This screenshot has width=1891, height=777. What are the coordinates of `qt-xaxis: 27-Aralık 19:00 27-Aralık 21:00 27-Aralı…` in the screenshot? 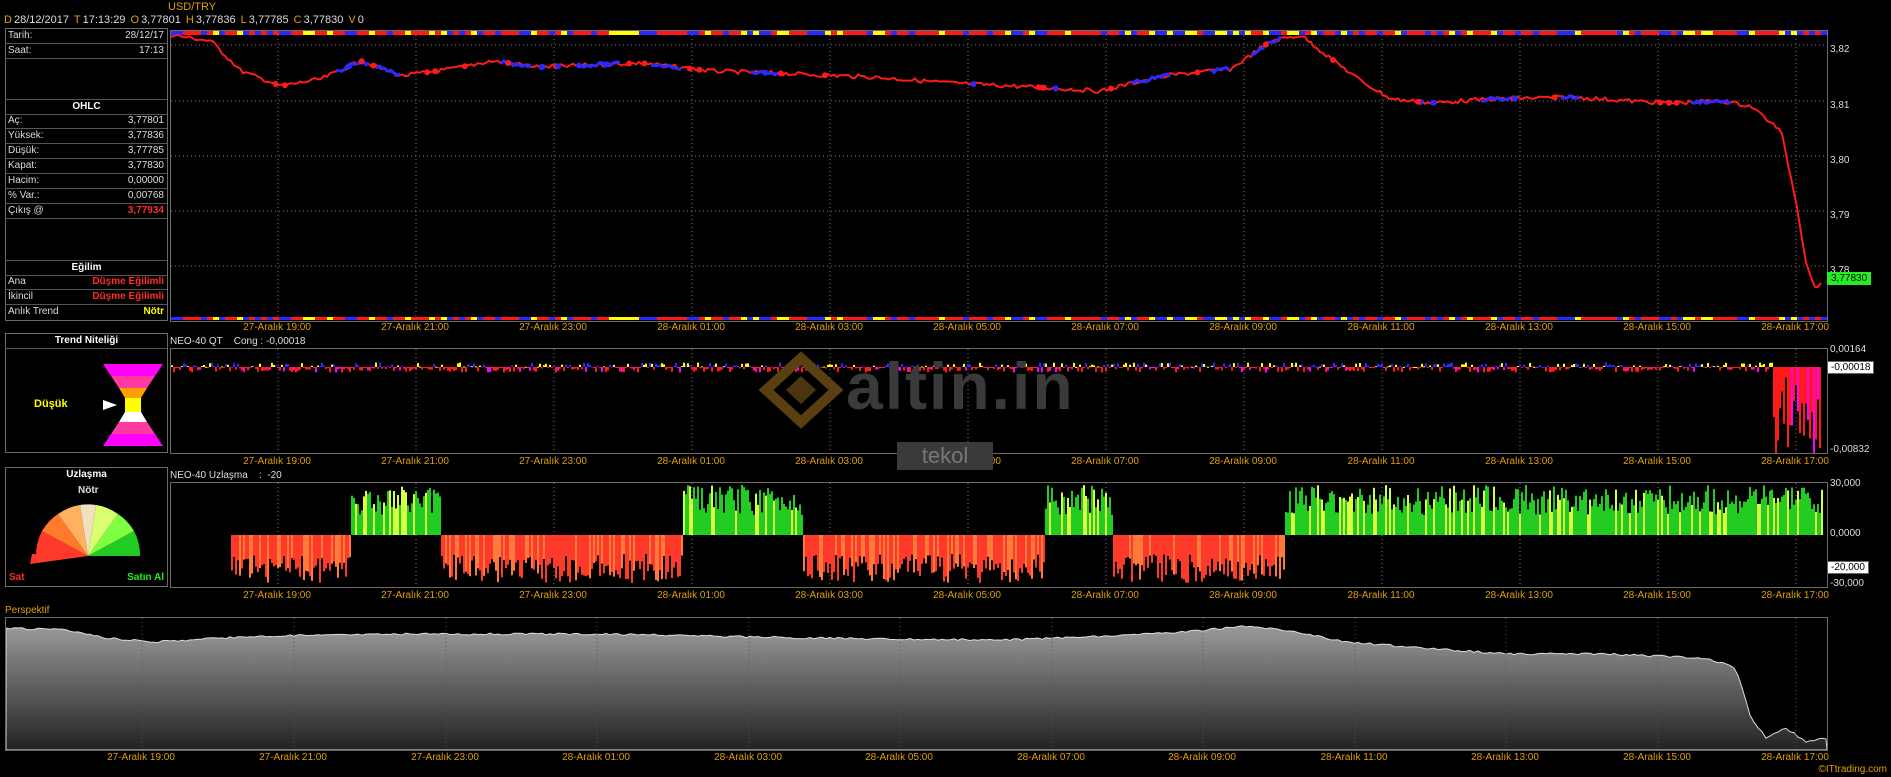 It's located at (999, 462).